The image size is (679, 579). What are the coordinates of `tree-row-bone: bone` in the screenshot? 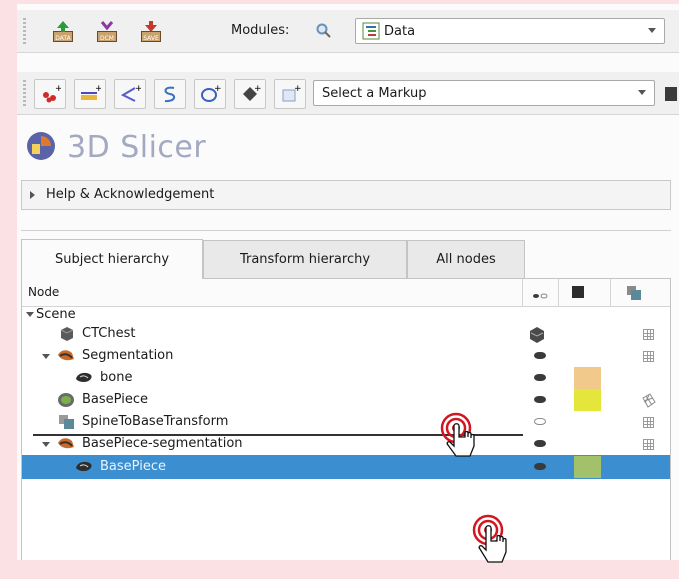 It's located at (346, 378).